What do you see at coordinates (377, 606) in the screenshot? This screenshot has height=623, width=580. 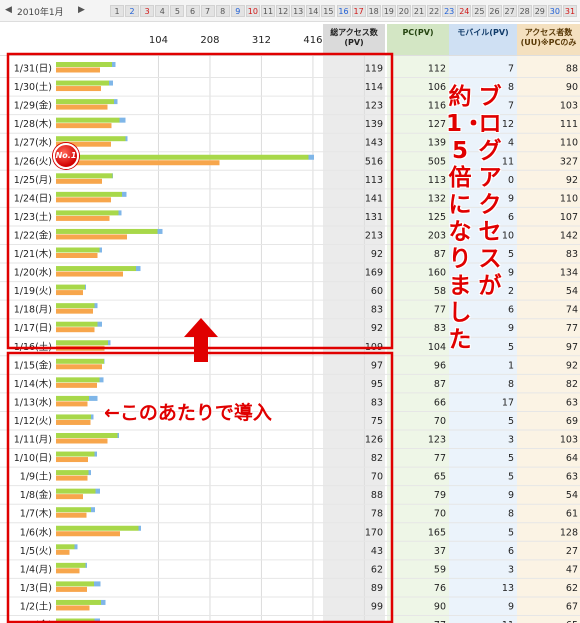 I see `cell-total-pv: 99` at bounding box center [377, 606].